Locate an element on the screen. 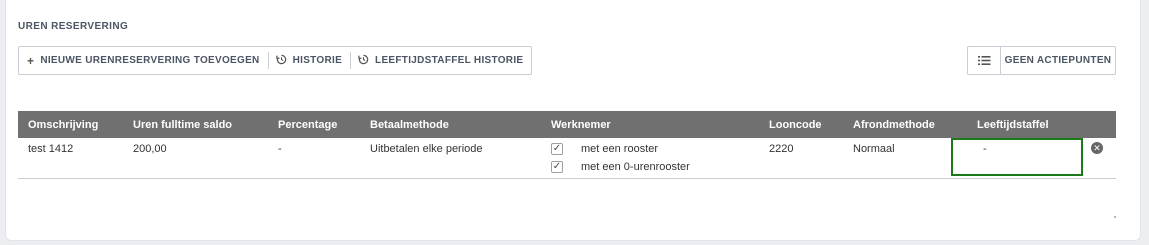 The width and height of the screenshot is (1149, 245). col-leeftijdstaffel: Leeftijdstaffel is located at coordinates (1041, 124).